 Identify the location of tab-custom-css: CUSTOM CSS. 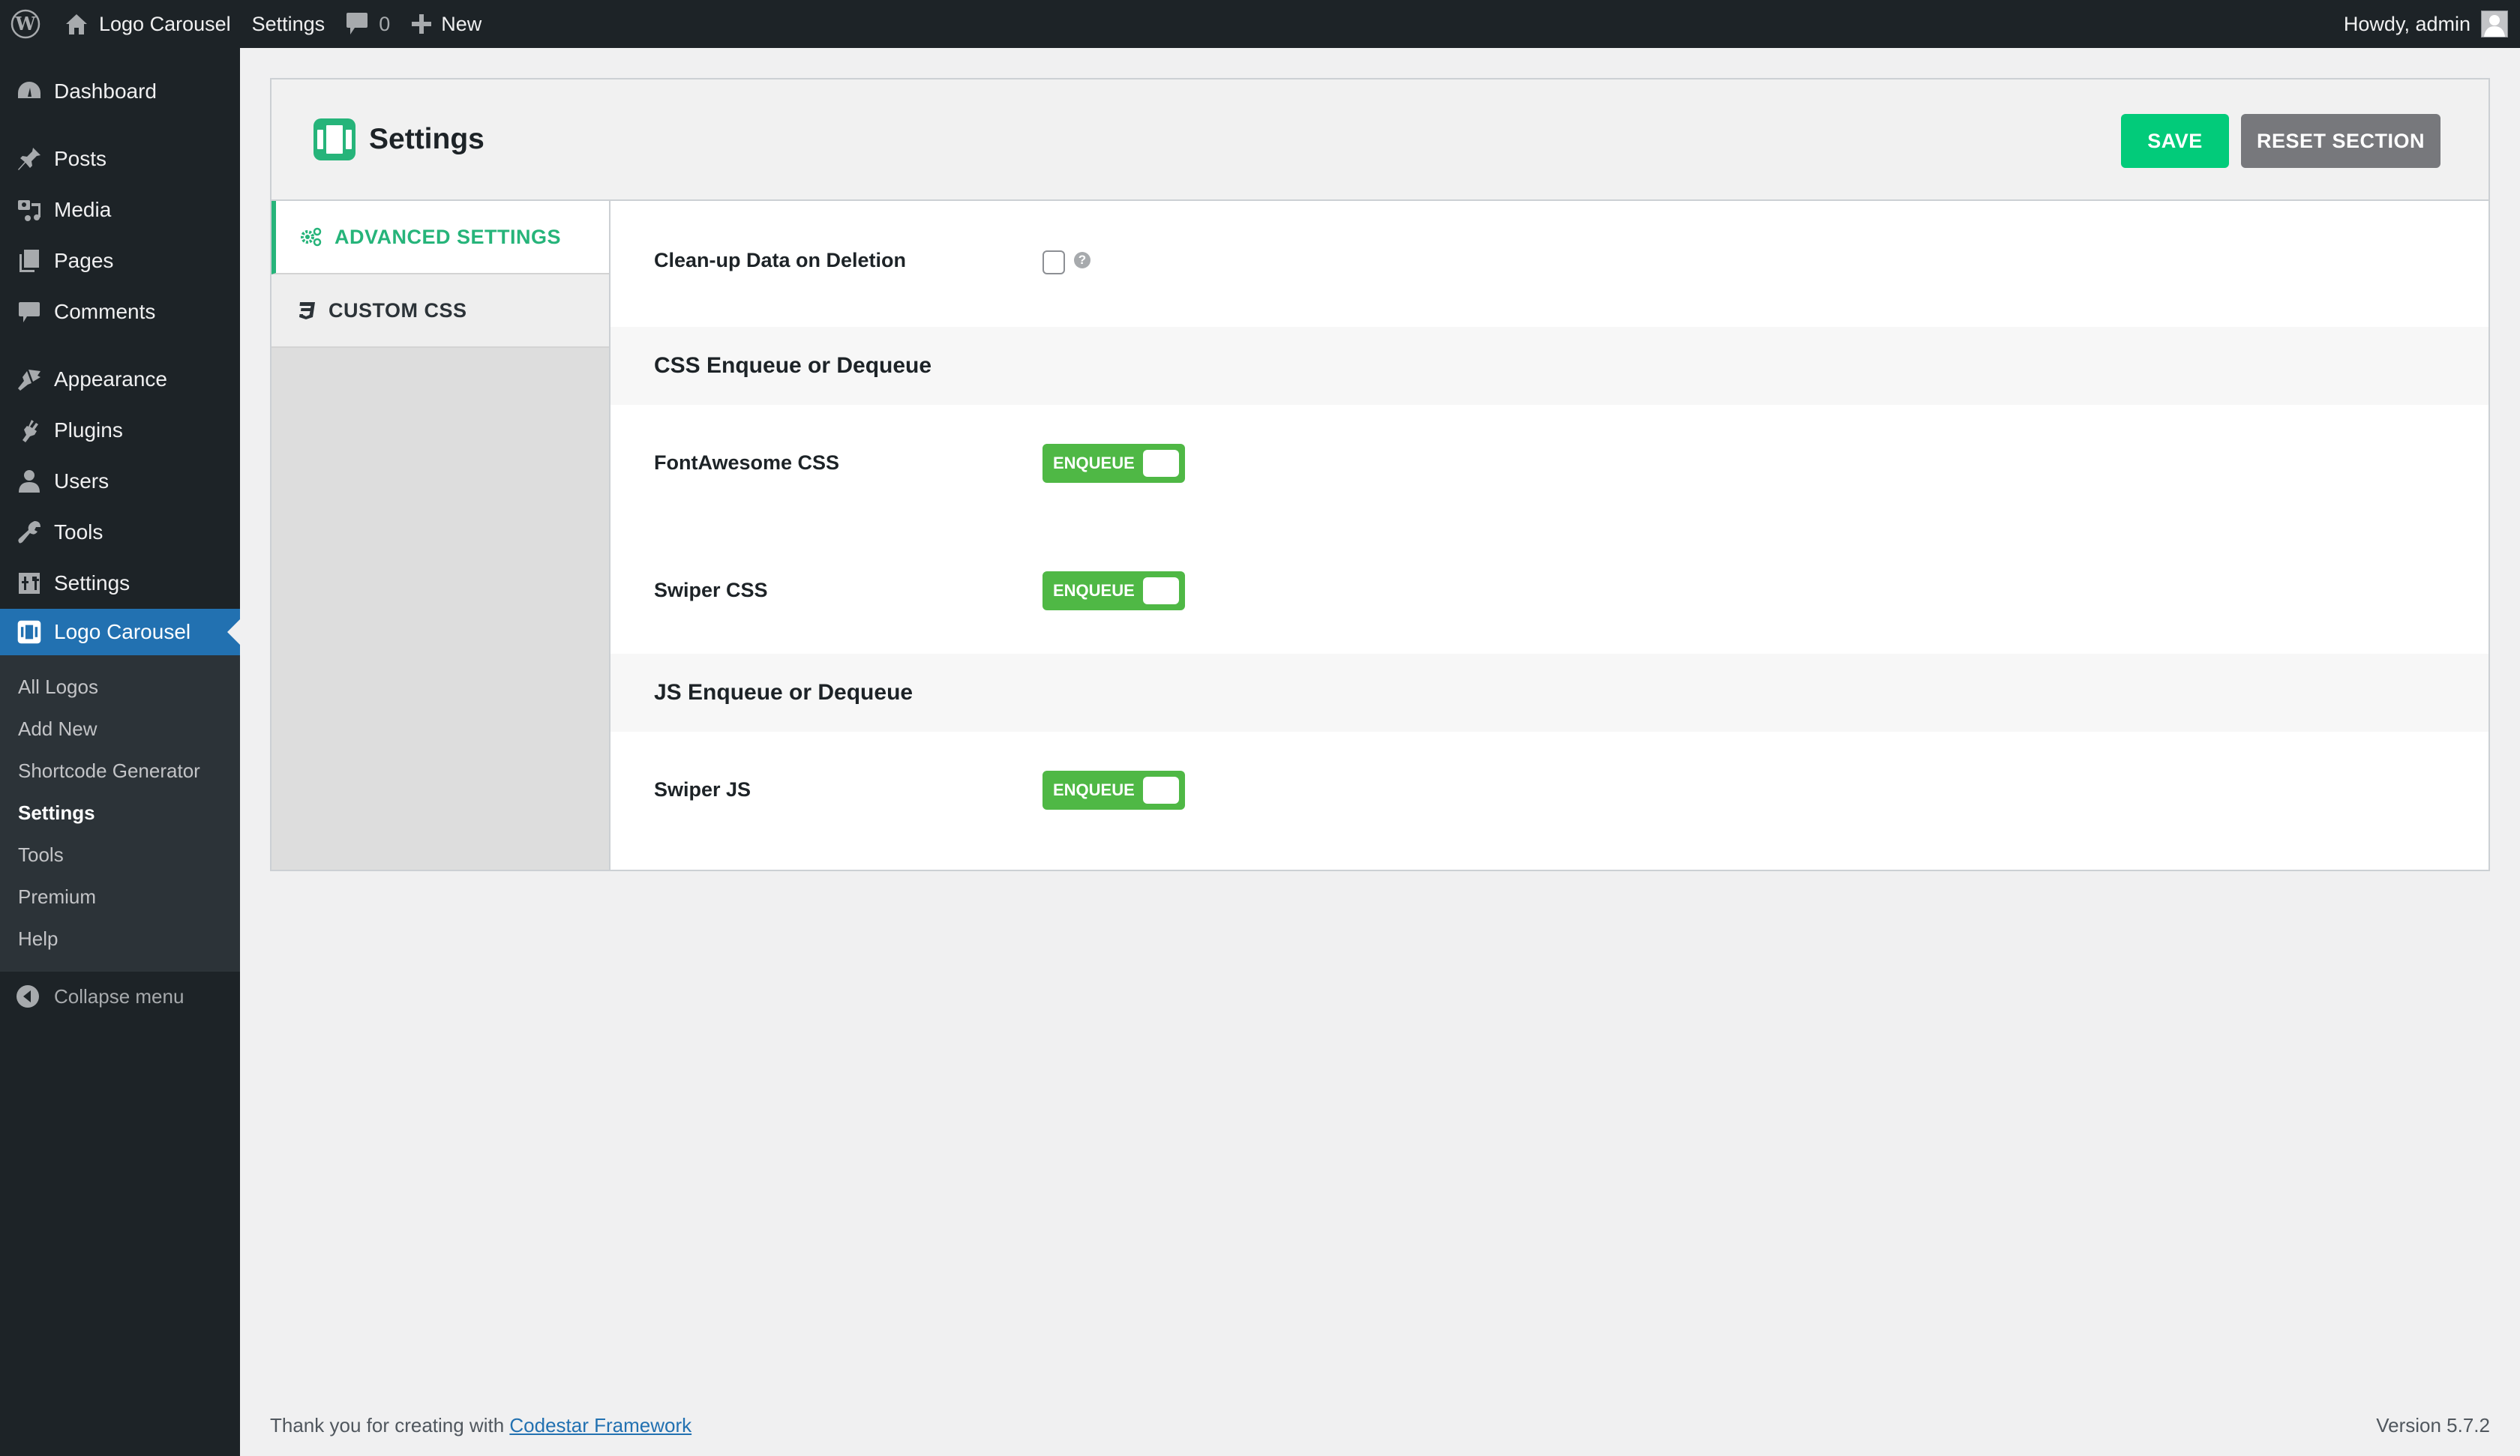
(440, 311).